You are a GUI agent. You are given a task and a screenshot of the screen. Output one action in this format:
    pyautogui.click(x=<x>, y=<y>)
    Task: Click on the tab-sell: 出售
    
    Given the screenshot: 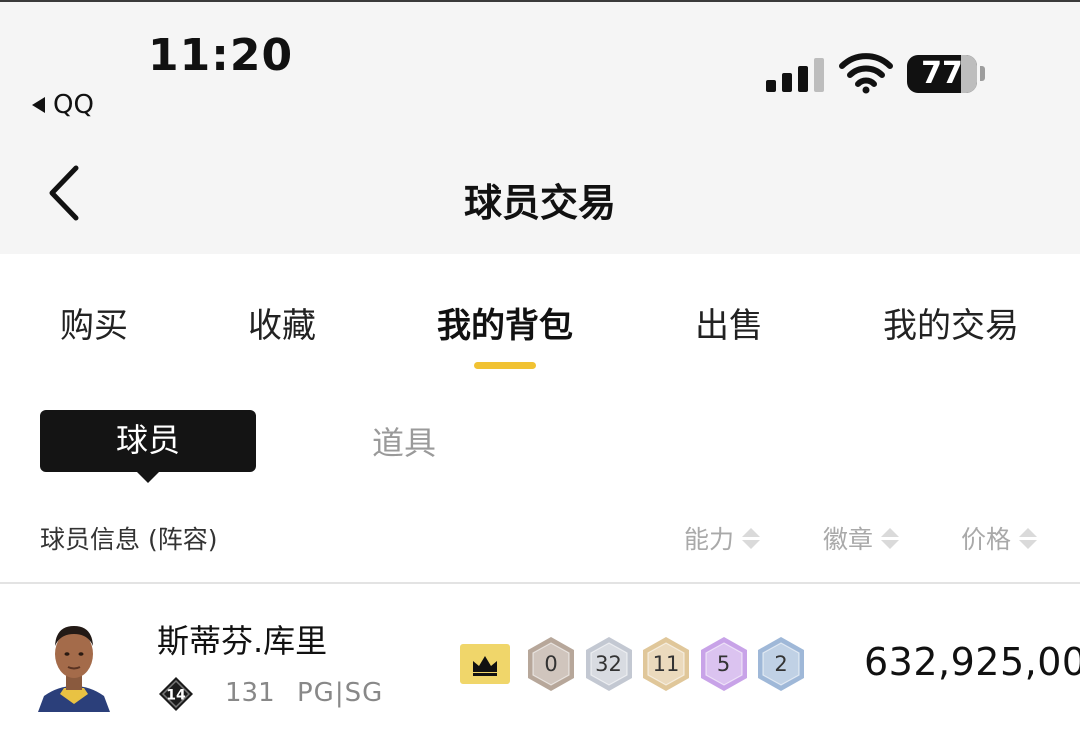 What is the action you would take?
    pyautogui.click(x=729, y=322)
    